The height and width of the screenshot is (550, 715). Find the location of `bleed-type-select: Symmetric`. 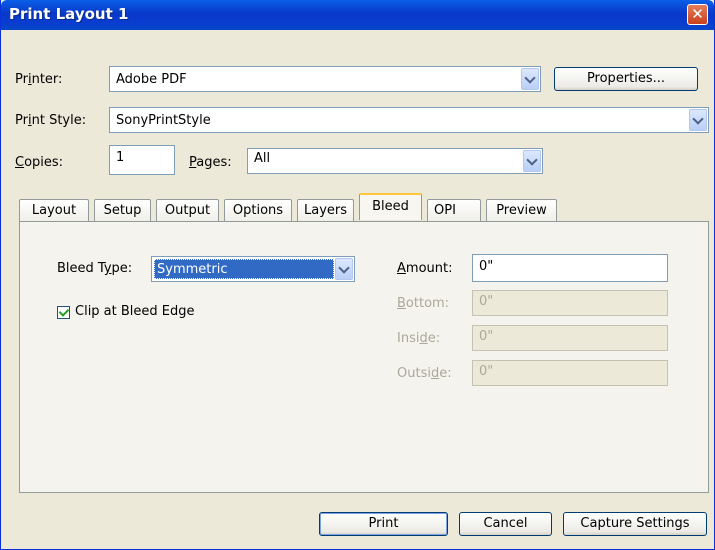

bleed-type-select: Symmetric is located at coordinates (253, 269).